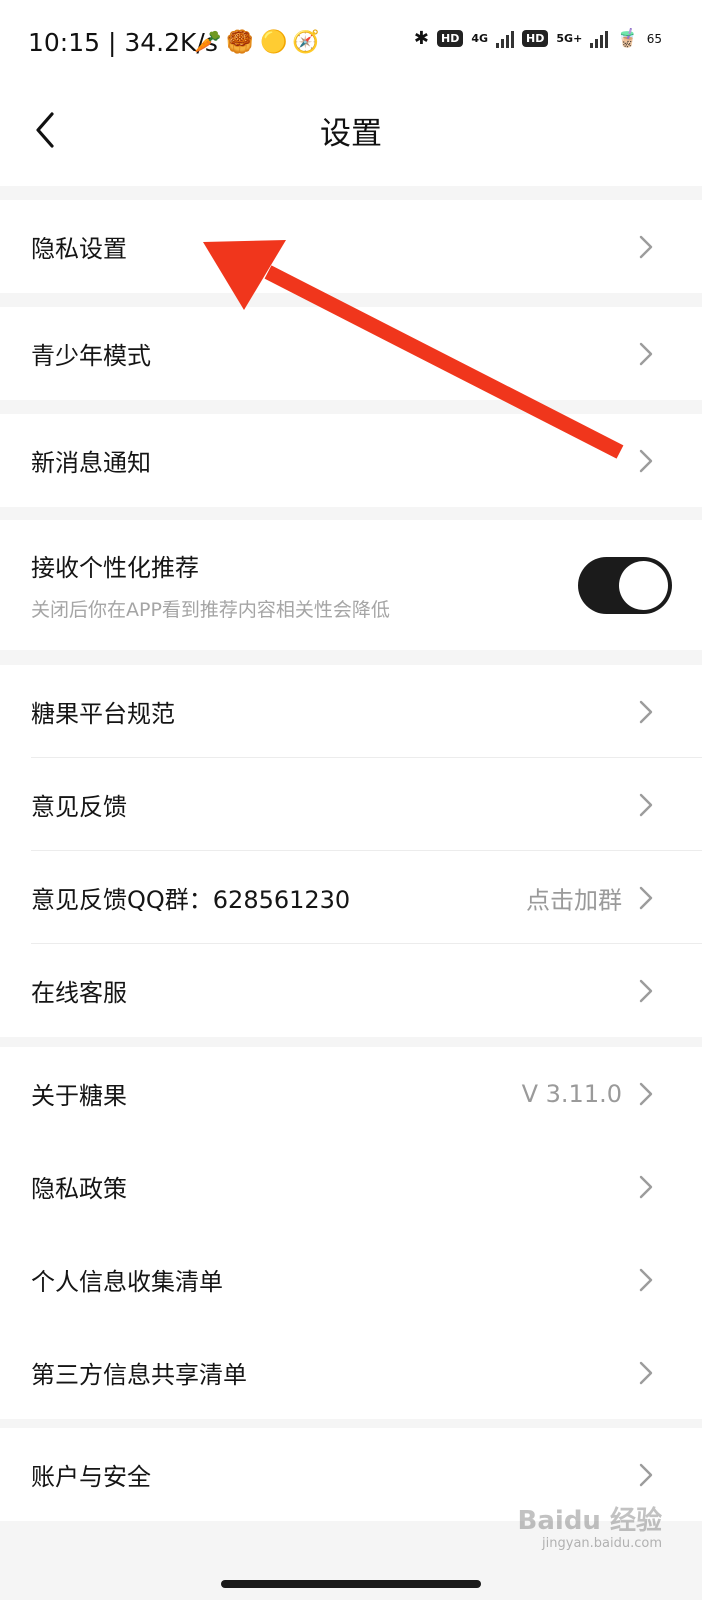 The width and height of the screenshot is (702, 1600). Describe the element at coordinates (115, 568) in the screenshot. I see `row-label: 接收个性化推荐` at that location.